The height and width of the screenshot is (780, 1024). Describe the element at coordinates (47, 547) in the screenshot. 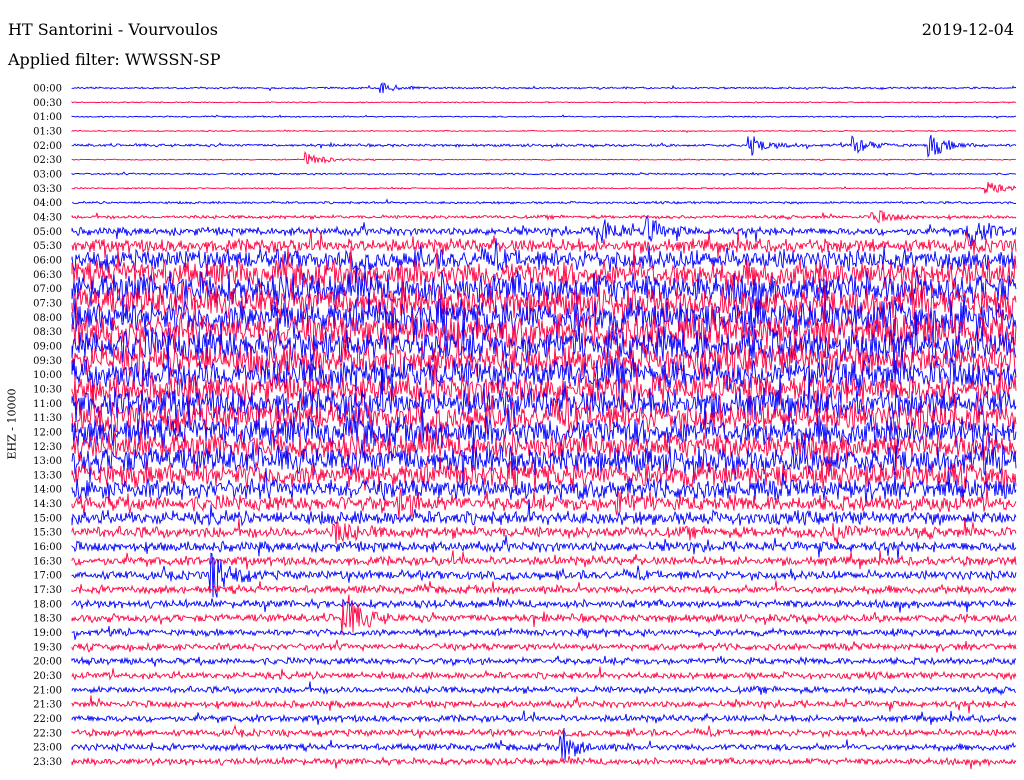

I see `row-time-label: 16:00` at that location.